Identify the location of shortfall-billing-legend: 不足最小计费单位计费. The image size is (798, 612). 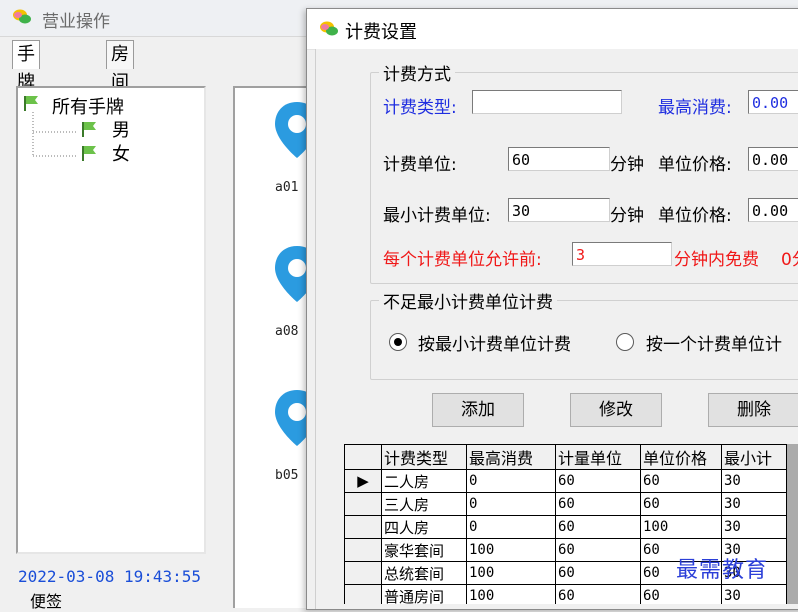
(468, 303).